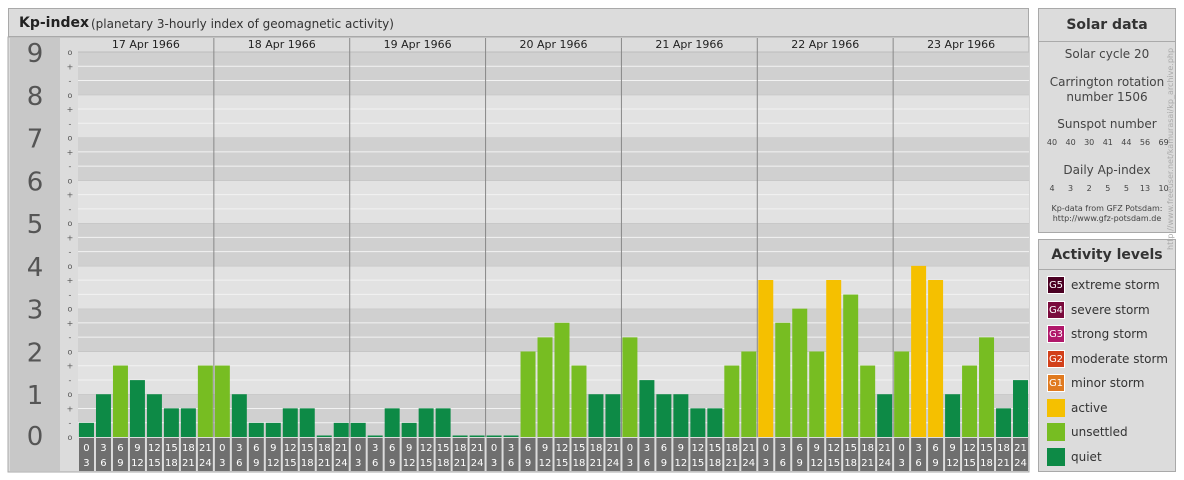 The image size is (1184, 480). Describe the element at coordinates (35, 268) in the screenshot. I see `y-tick-label: 4` at that location.